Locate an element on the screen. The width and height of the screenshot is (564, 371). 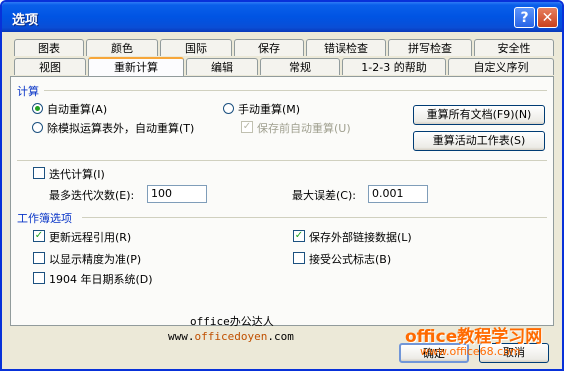
help-button: ? is located at coordinates (524, 17).